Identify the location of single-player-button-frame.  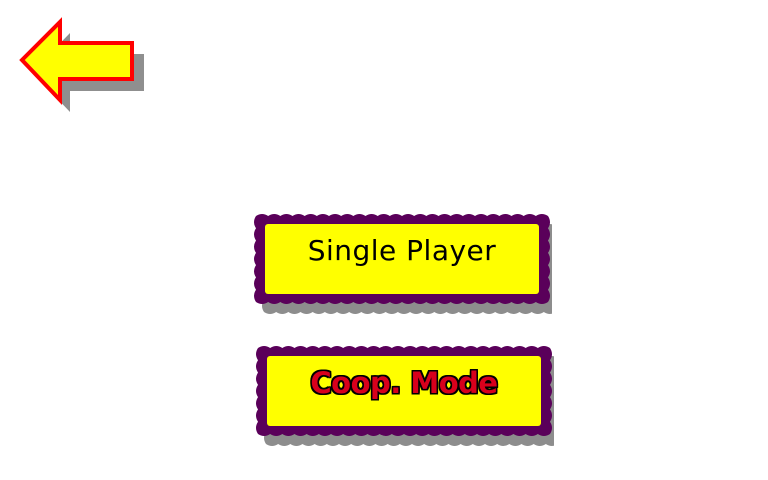
(403, 264).